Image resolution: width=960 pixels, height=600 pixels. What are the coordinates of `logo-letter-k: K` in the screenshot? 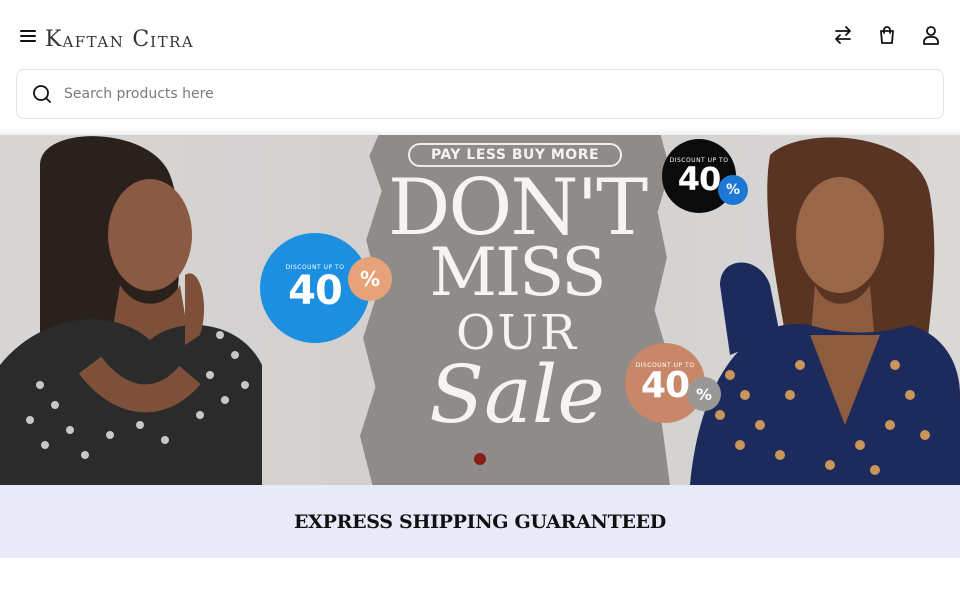 It's located at (54, 39).